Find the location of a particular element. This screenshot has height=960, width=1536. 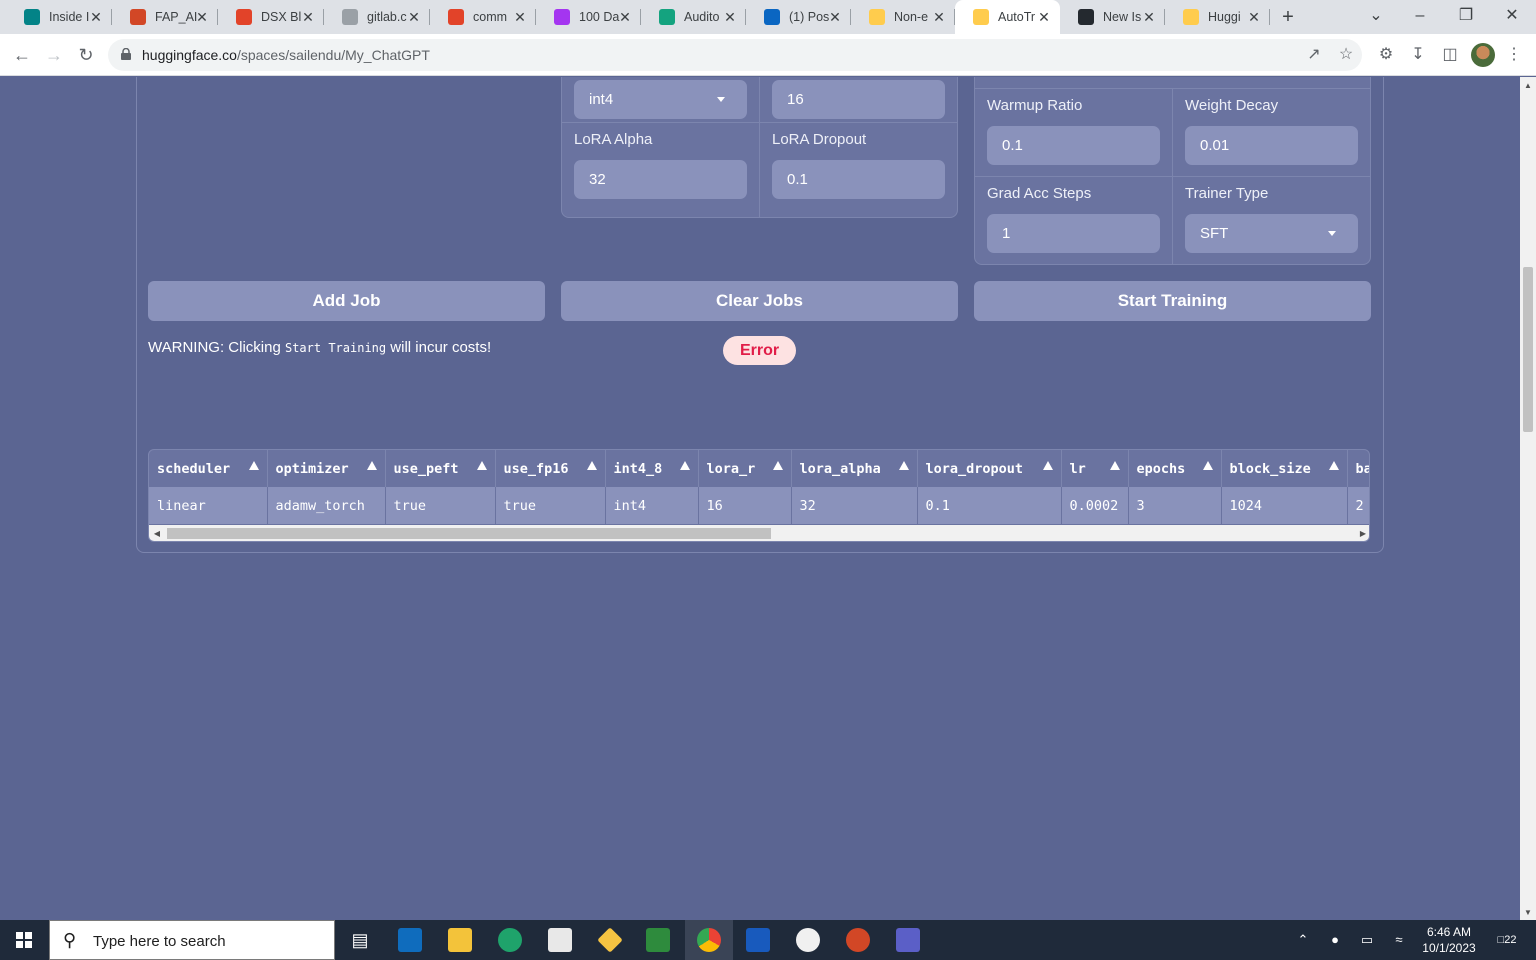

word-icon is located at coordinates (758, 940).